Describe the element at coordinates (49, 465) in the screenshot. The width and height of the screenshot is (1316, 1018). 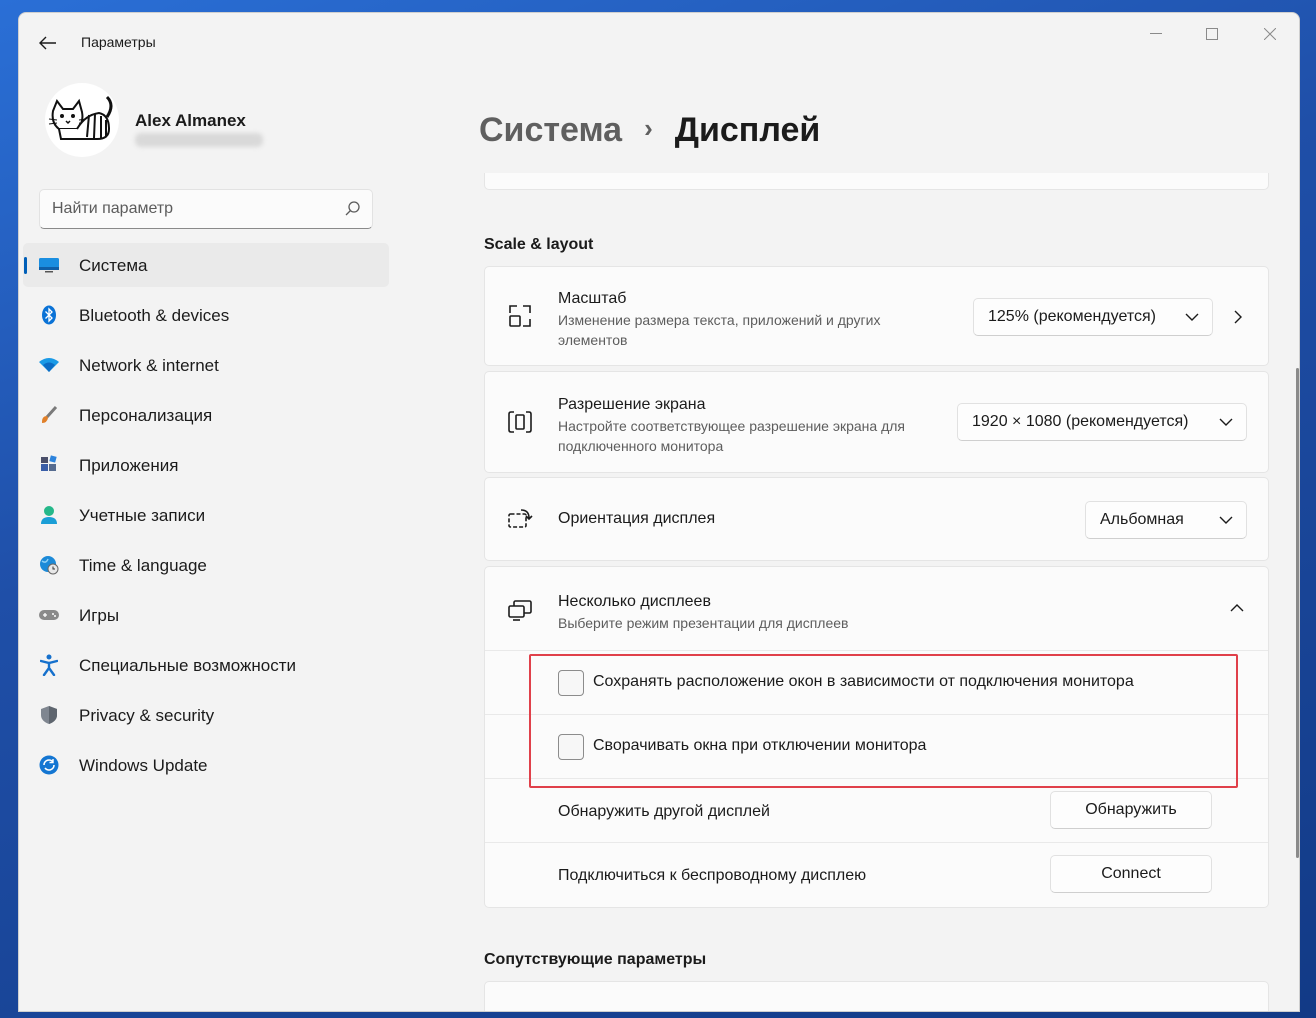
I see `apps-icon` at that location.